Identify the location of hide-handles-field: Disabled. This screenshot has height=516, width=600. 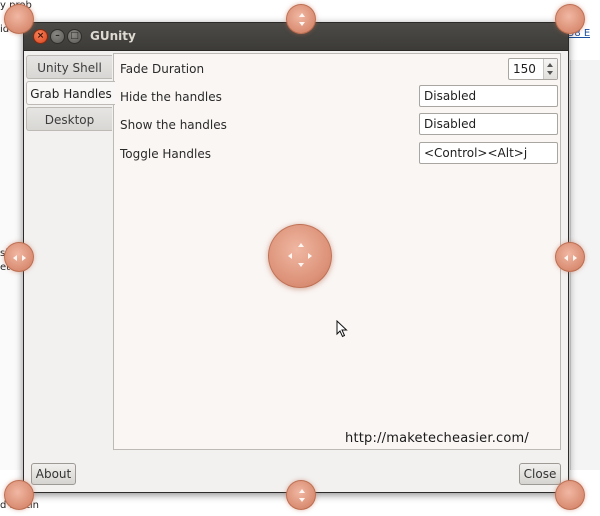
(488, 96).